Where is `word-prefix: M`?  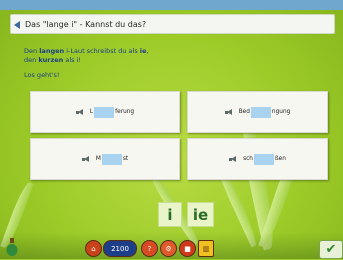
word-prefix: M is located at coordinates (98, 159).